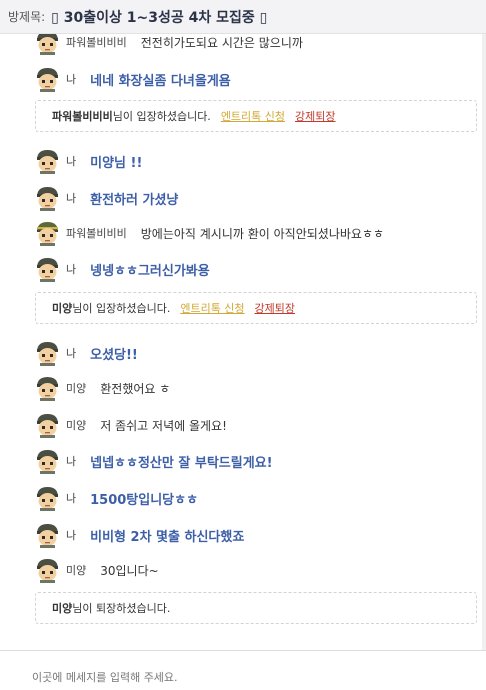 The image size is (486, 690). What do you see at coordinates (27, 17) in the screenshot?
I see `room-title-label: 방제목:` at bounding box center [27, 17].